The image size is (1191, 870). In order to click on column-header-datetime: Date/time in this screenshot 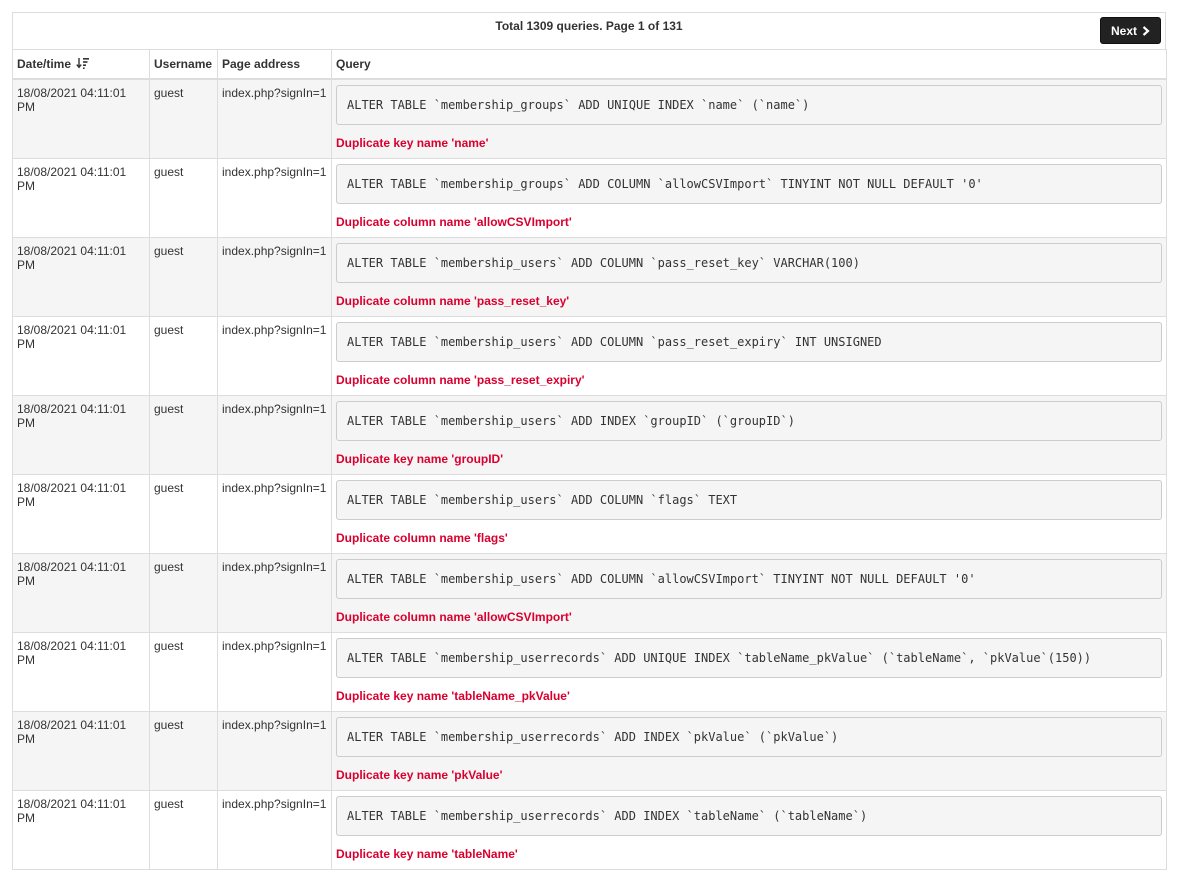, I will do `click(81, 64)`.